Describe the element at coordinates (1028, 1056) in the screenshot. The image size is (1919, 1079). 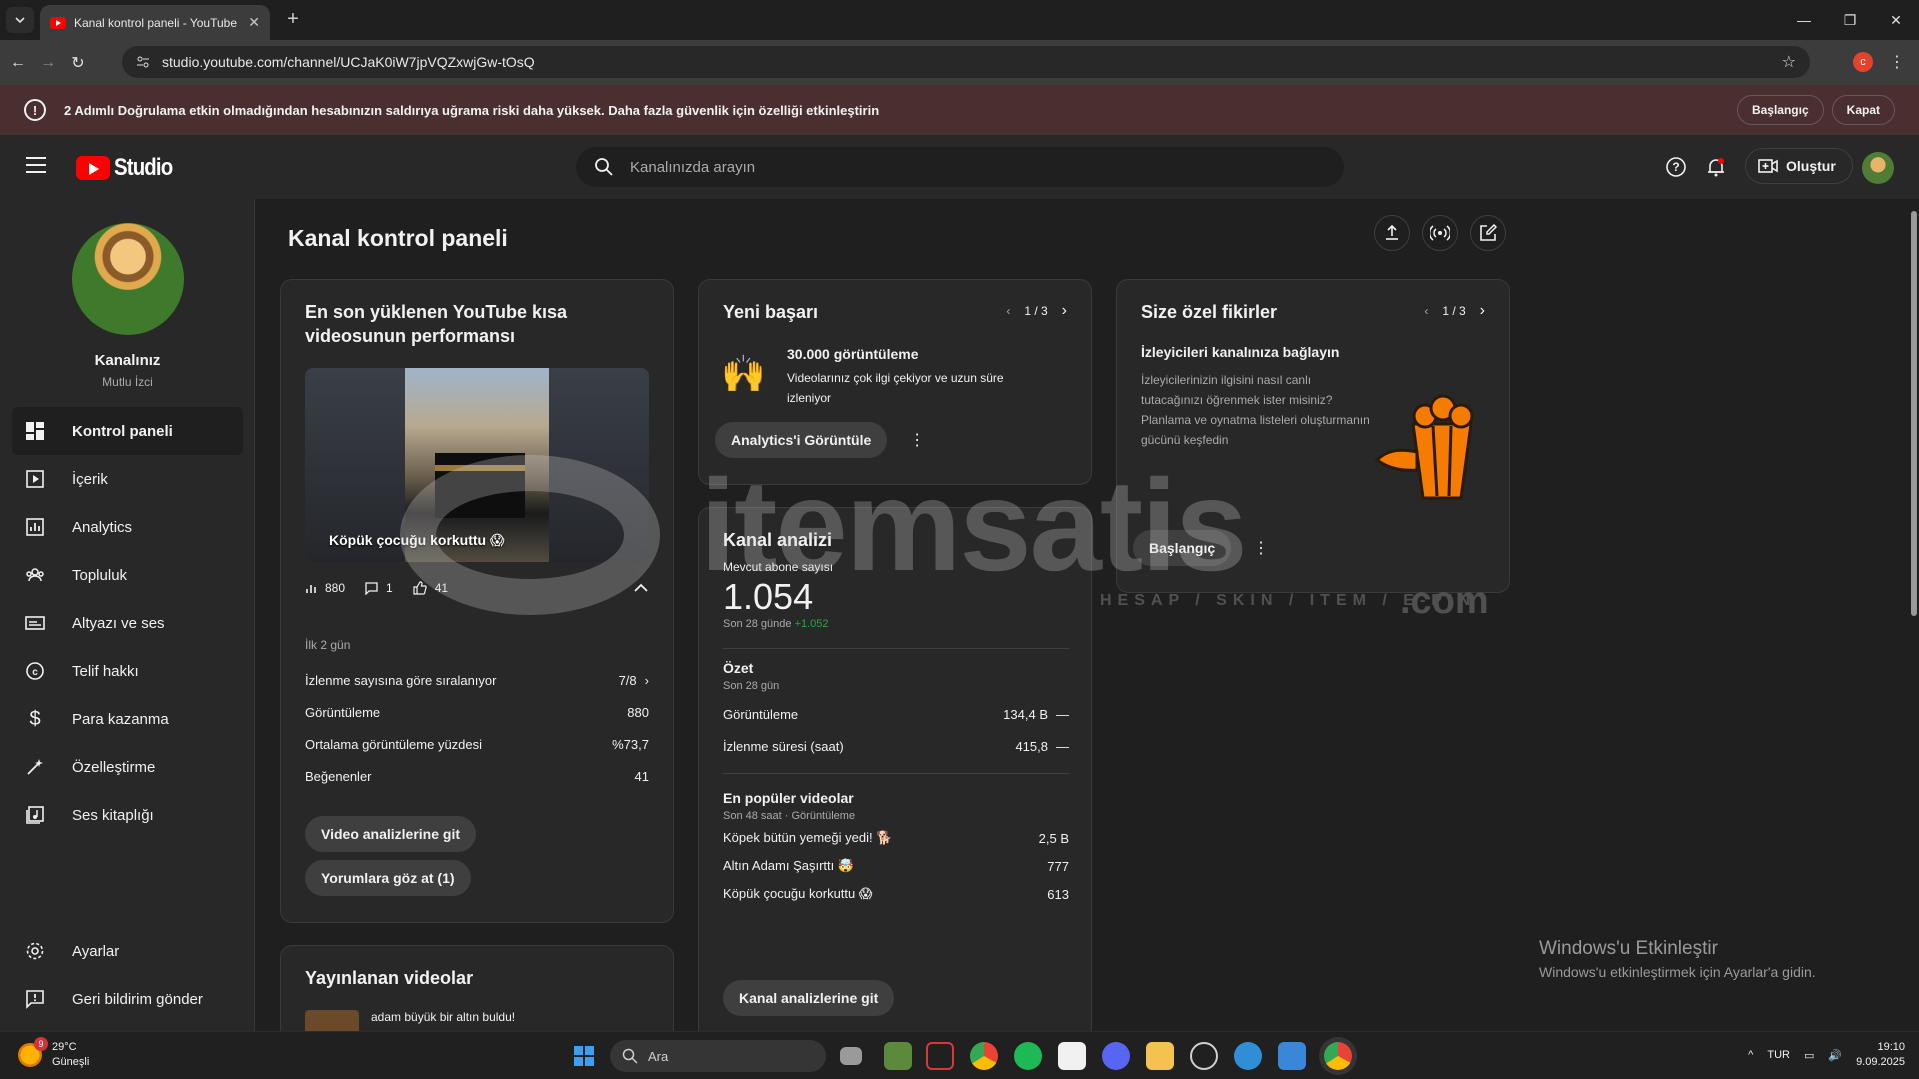
I see `spotify-icon` at that location.